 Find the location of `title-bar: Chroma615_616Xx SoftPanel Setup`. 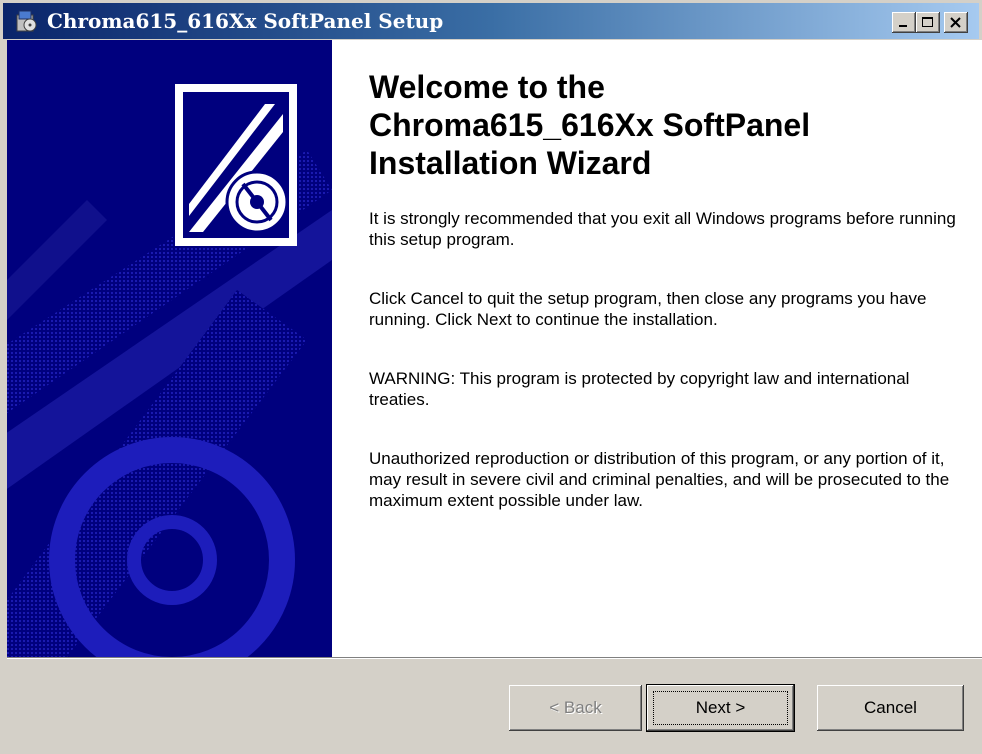

title-bar: Chroma615_616Xx SoftPanel Setup is located at coordinates (491, 21).